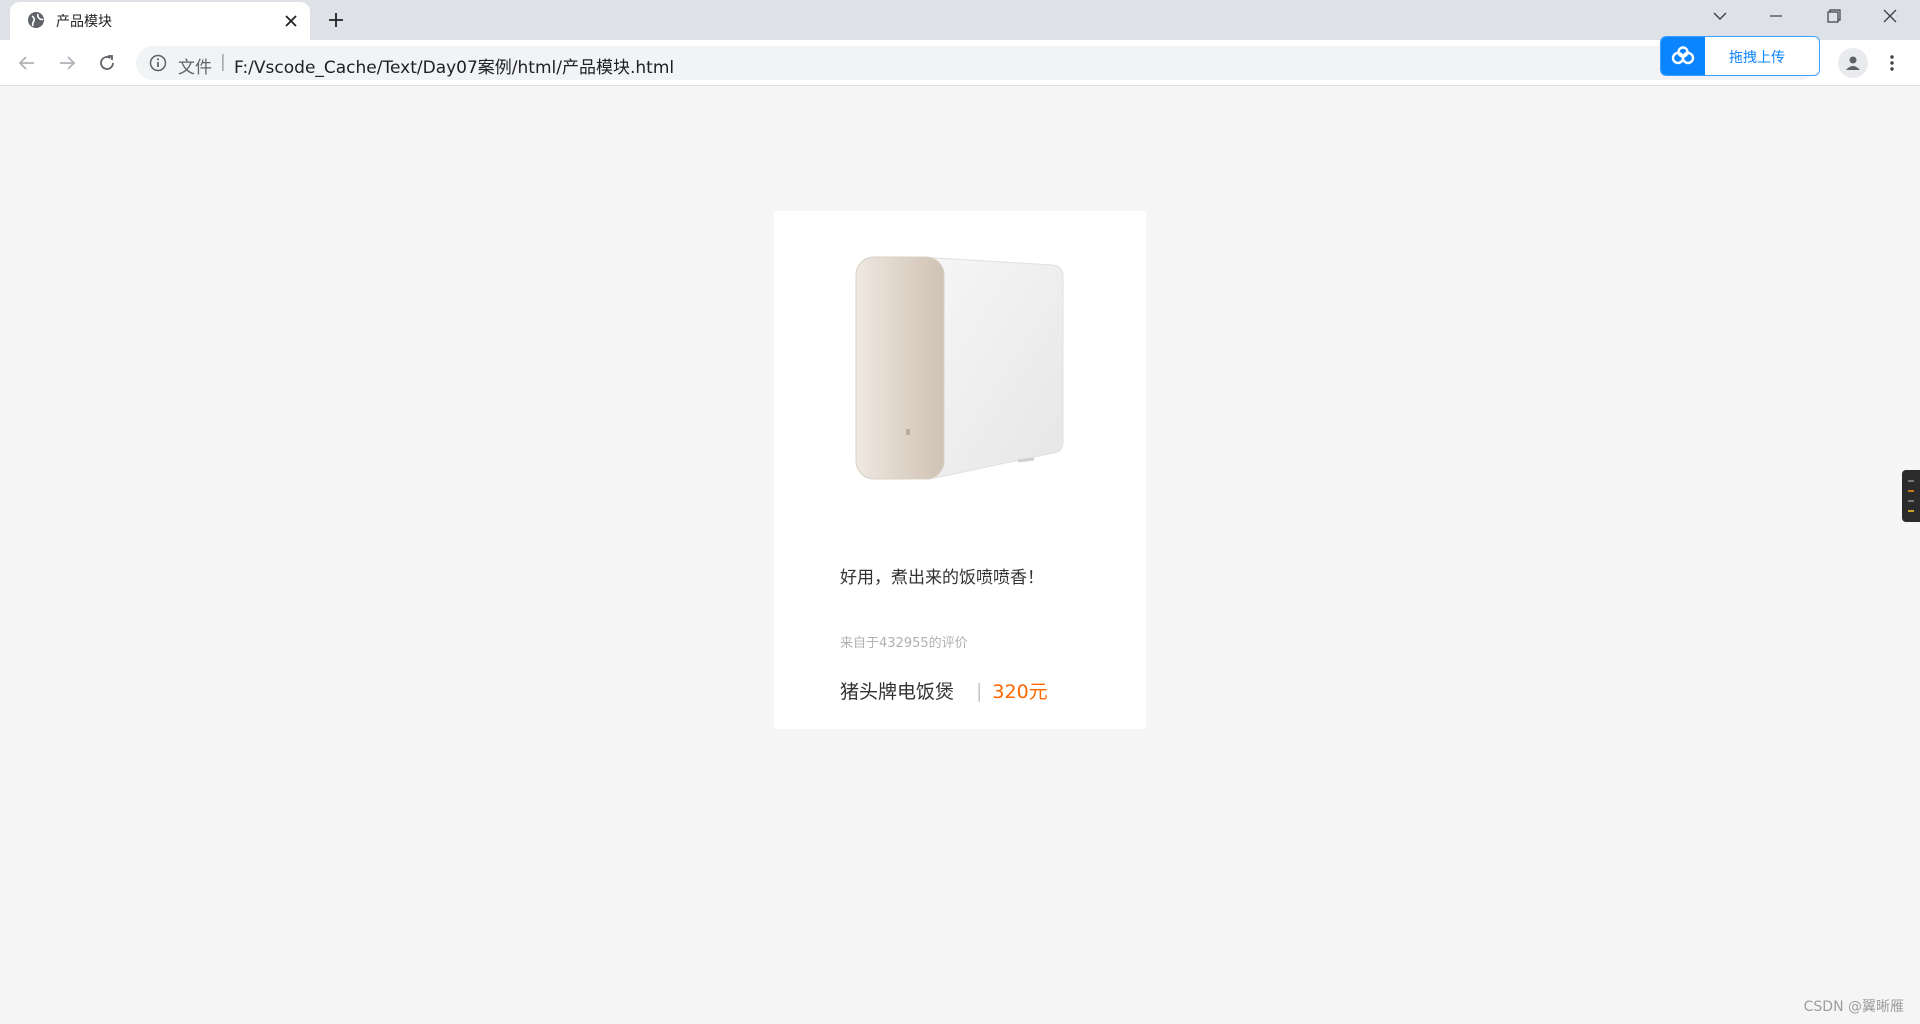  What do you see at coordinates (160, 21) in the screenshot?
I see `browser-tab: 产品模块` at bounding box center [160, 21].